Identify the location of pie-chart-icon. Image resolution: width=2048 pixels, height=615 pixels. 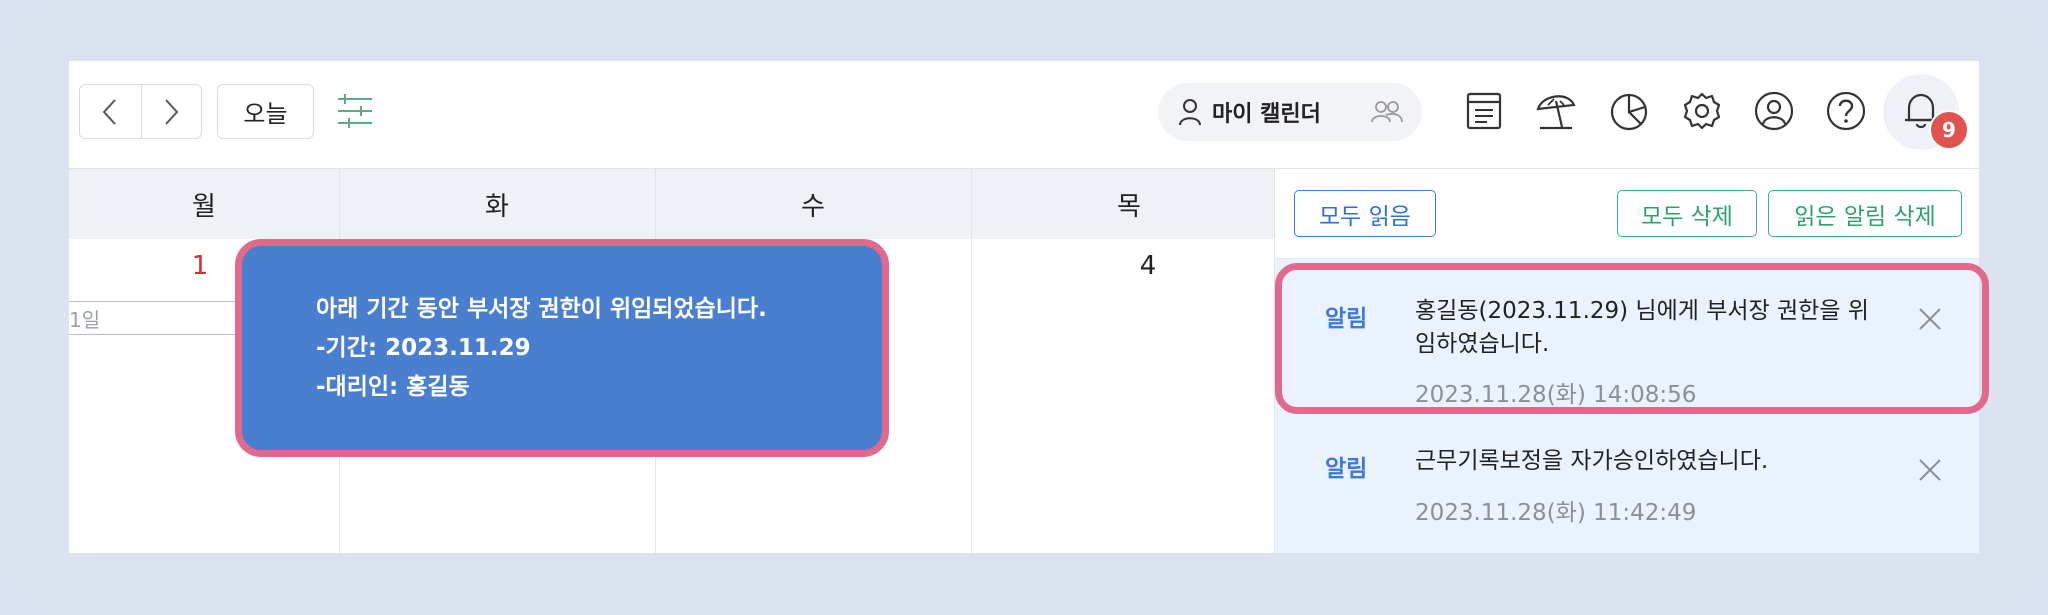
(1629, 111).